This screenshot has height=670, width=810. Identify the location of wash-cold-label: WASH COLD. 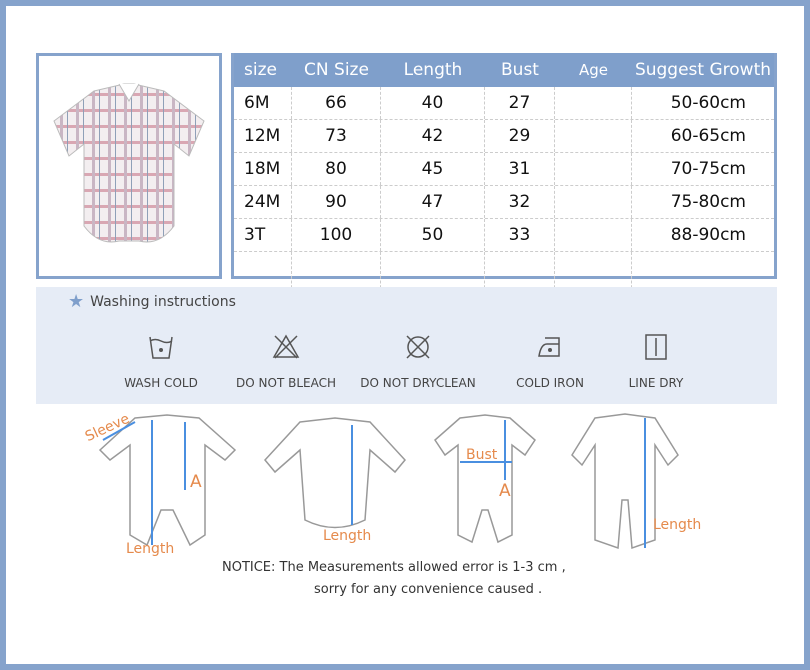
(161, 383).